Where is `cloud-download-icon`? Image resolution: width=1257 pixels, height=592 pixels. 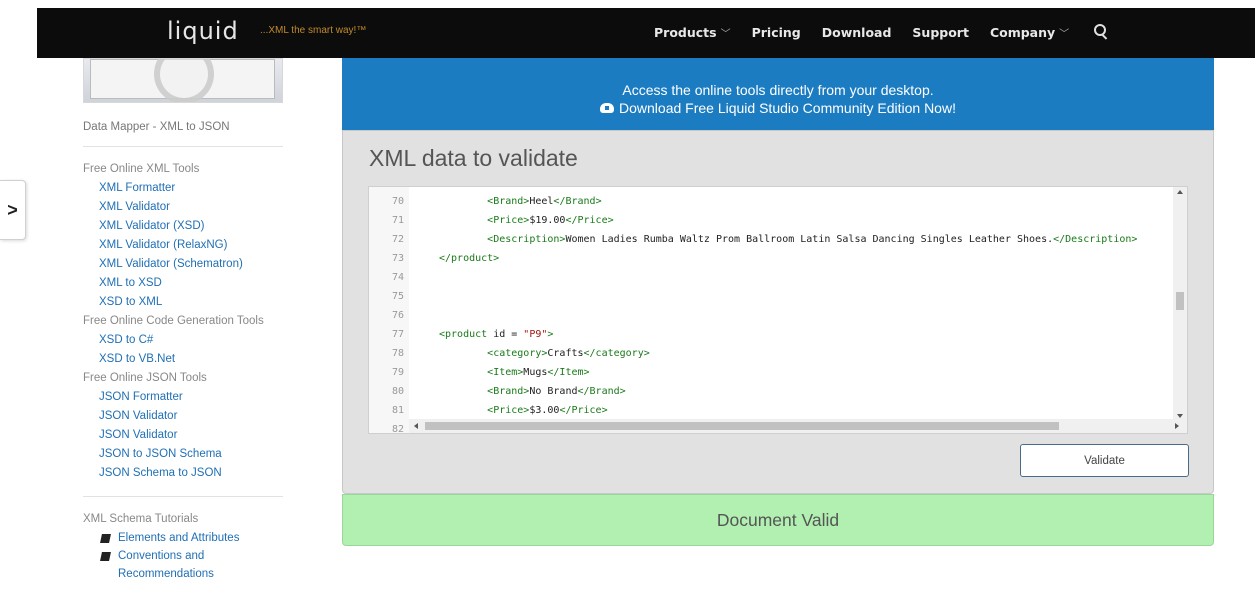 cloud-download-icon is located at coordinates (607, 108).